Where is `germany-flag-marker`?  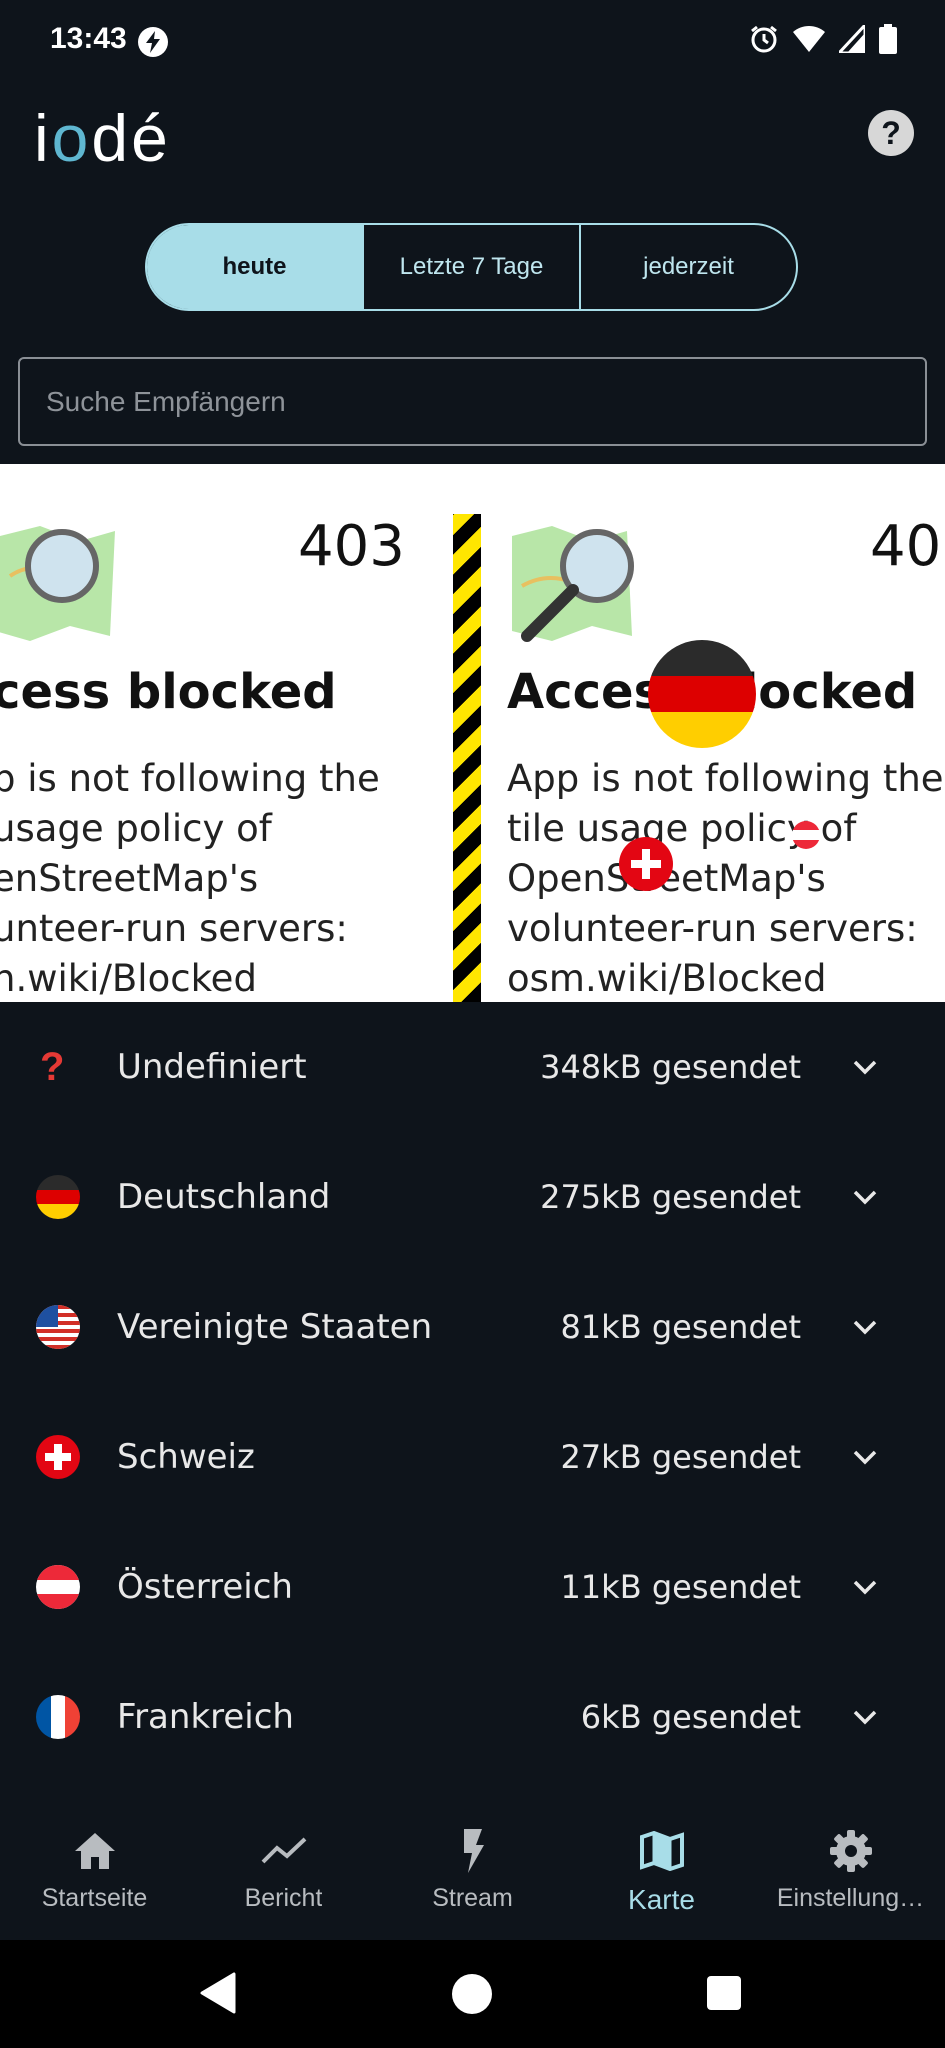 germany-flag-marker is located at coordinates (702, 694).